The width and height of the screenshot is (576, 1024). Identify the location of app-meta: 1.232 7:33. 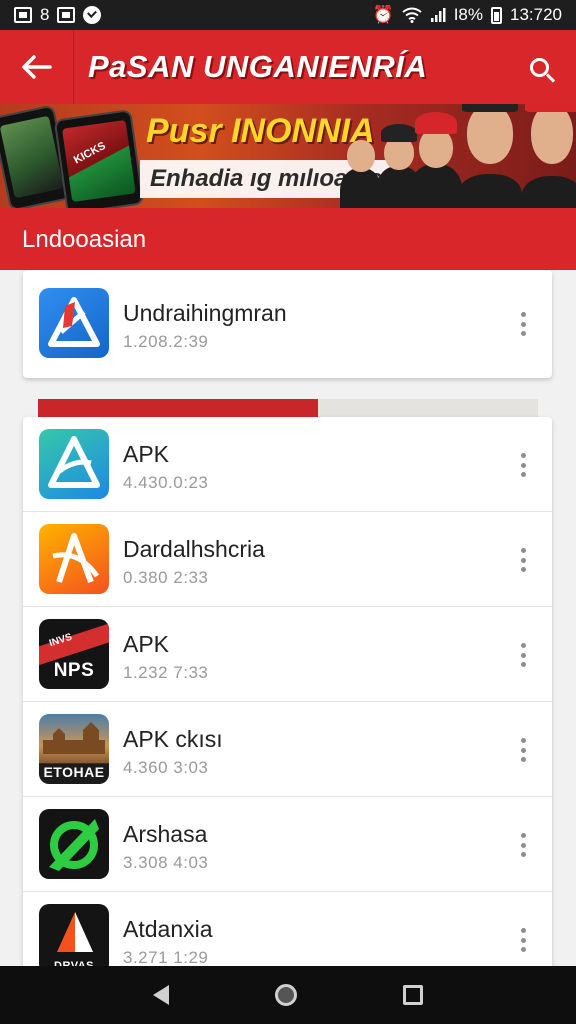
(166, 672).